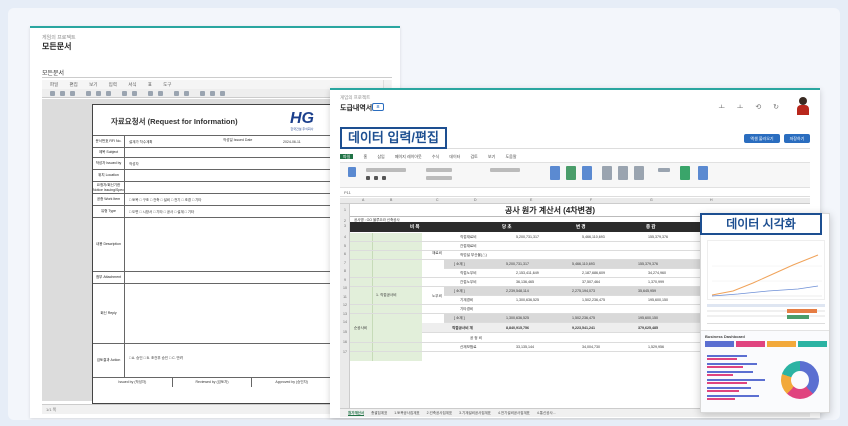 This screenshot has height=426, width=848. I want to click on cell-diff: 35,645,959, so click(647, 291).